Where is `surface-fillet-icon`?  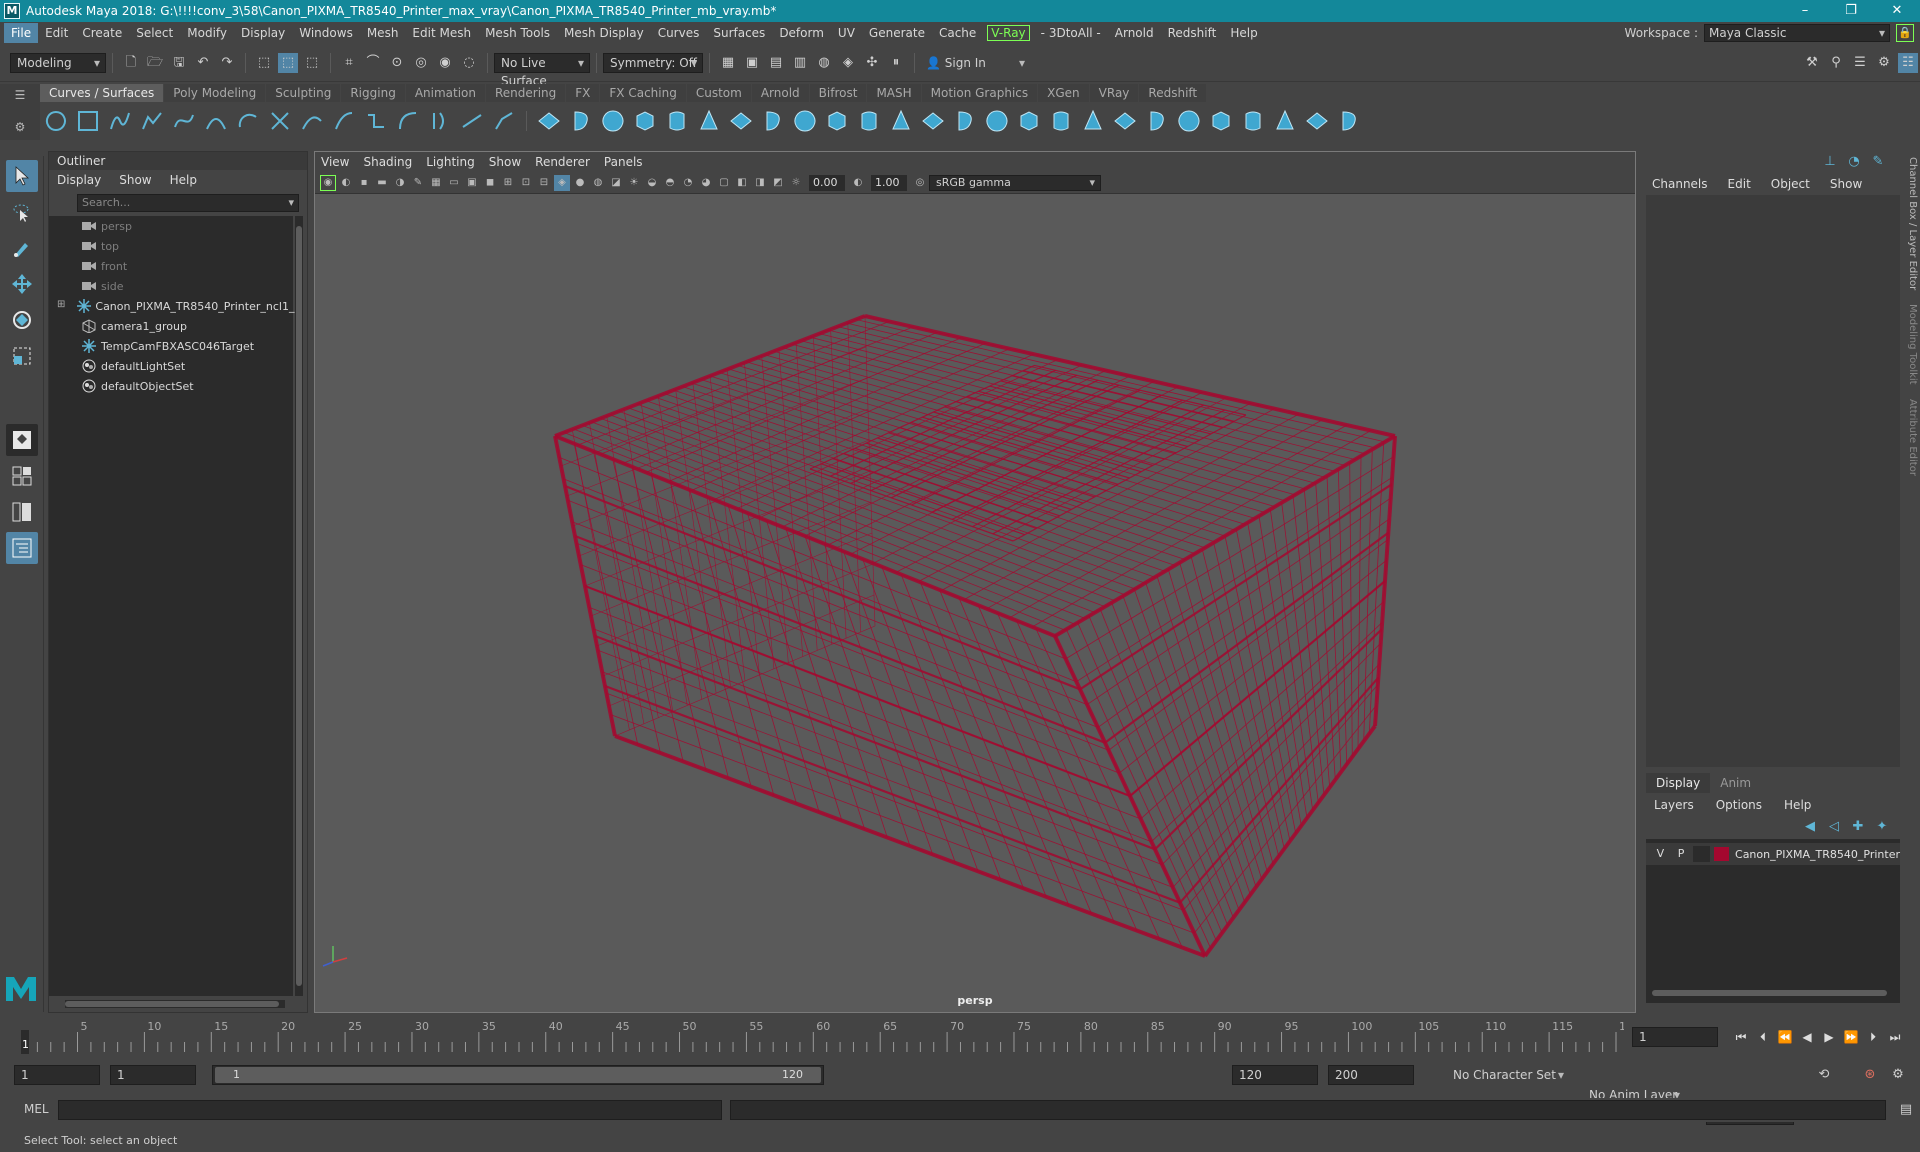 surface-fillet-icon is located at coordinates (1285, 121).